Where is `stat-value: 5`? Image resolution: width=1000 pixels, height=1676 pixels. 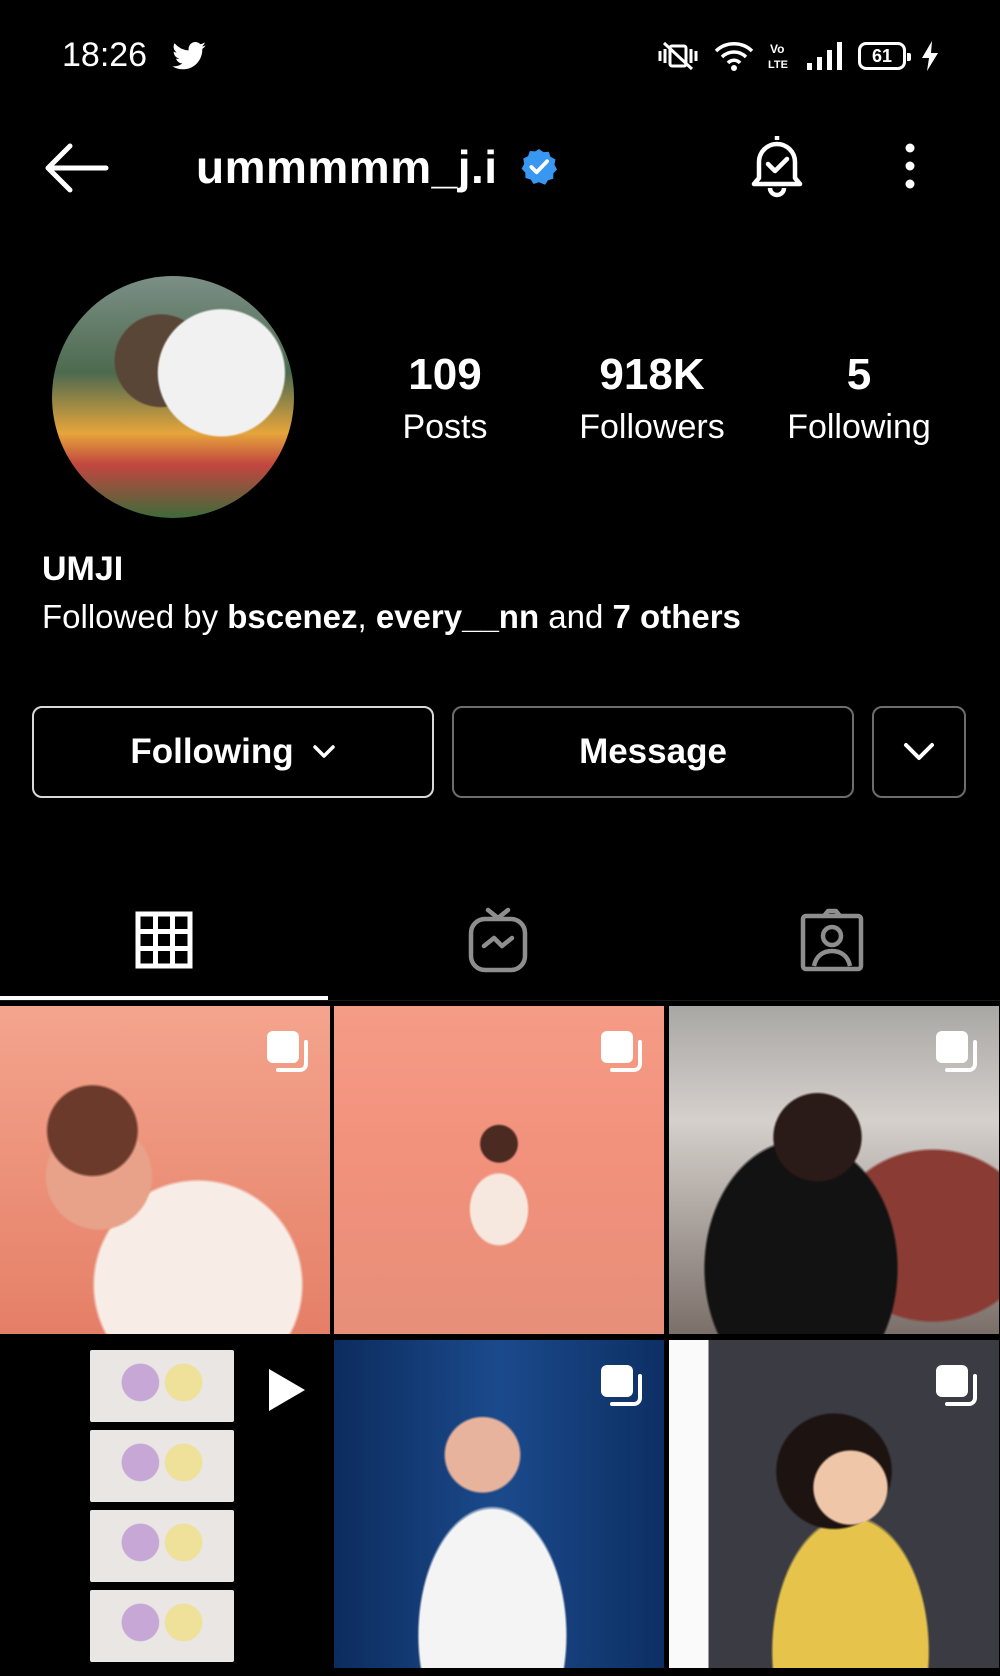
stat-value: 5 is located at coordinates (859, 374).